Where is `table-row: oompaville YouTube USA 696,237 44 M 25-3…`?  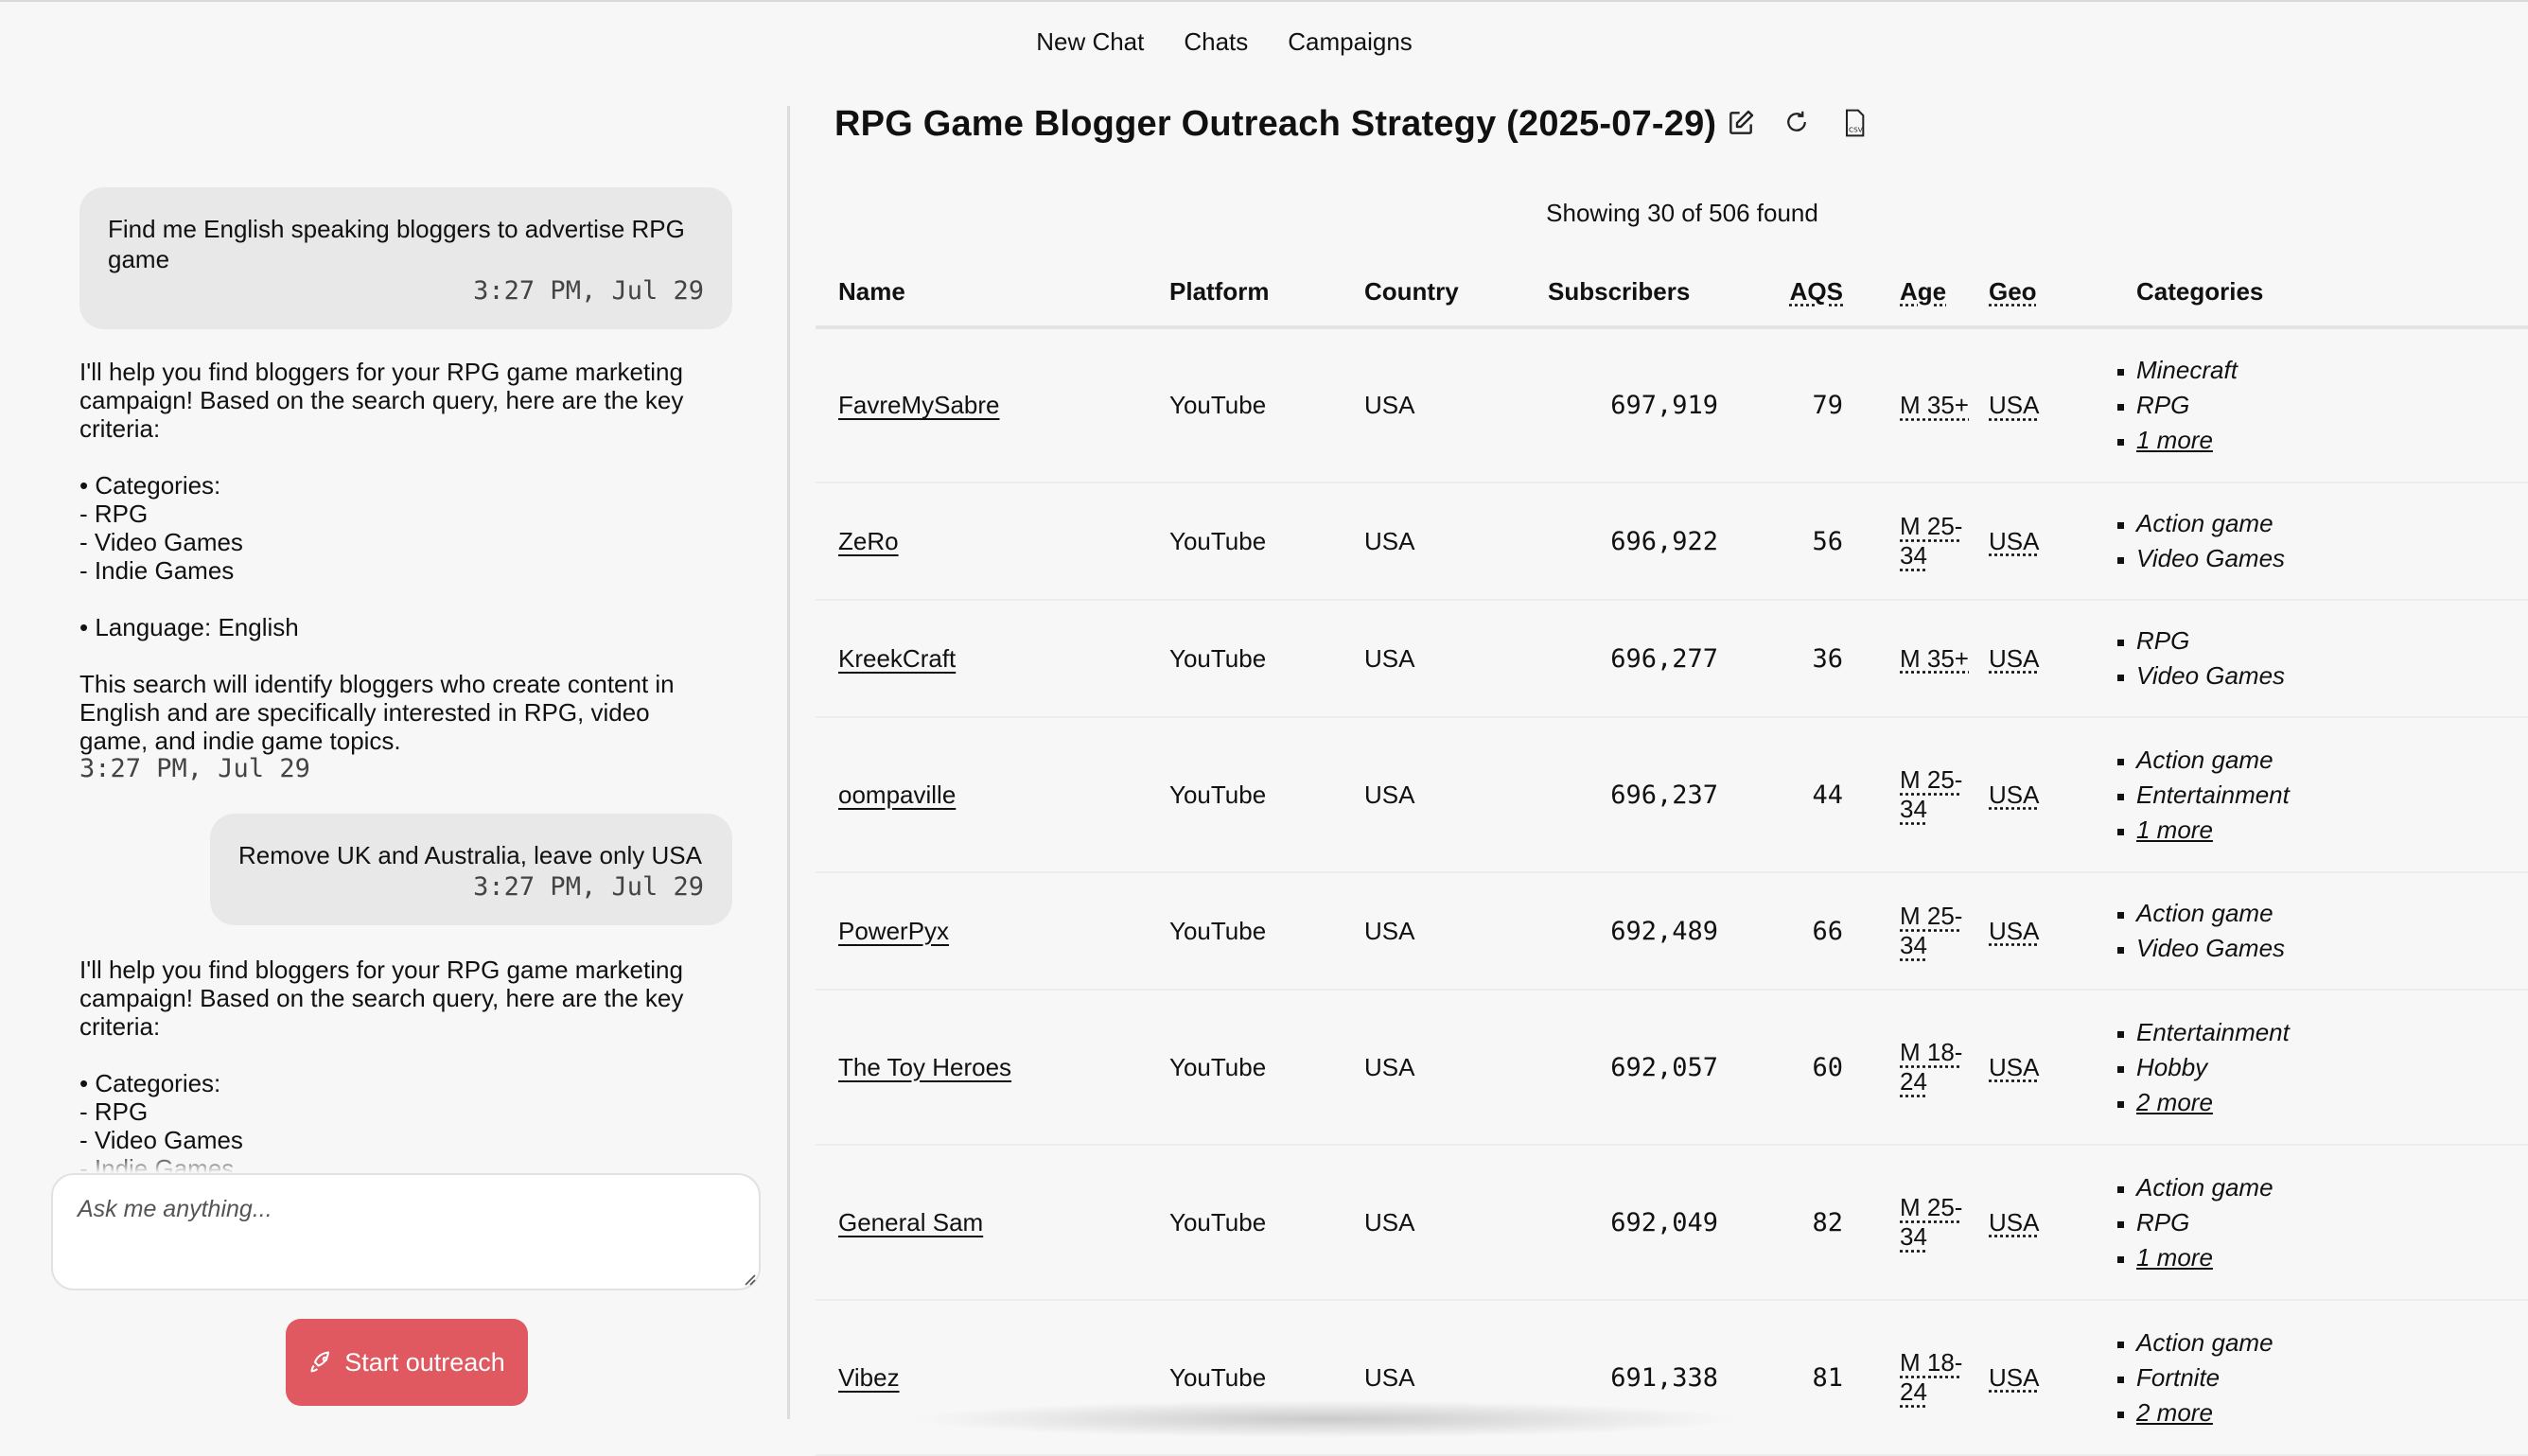 table-row: oompaville YouTube USA 696,237 44 M 25-3… is located at coordinates (1672, 795).